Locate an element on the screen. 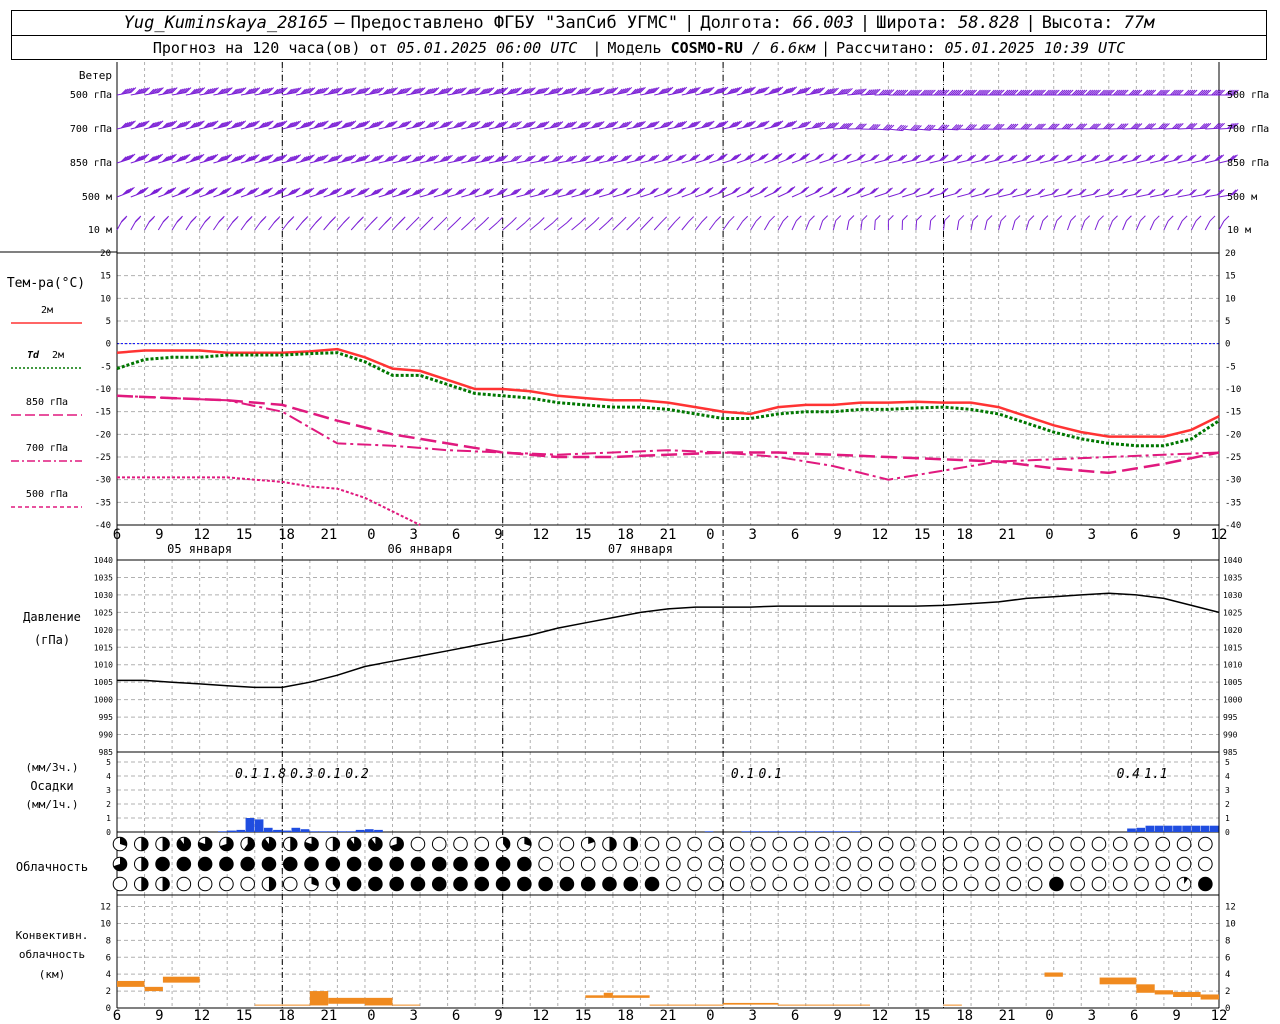  precip-label: 0.1 is located at coordinates (329, 774).